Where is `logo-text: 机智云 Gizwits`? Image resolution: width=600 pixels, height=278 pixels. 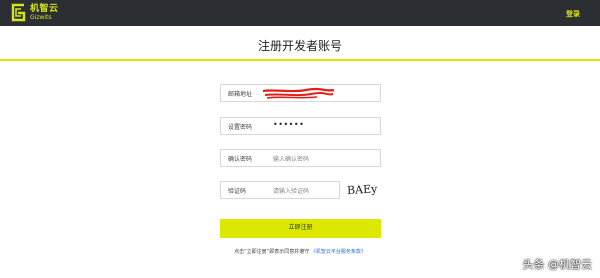
logo-text: 机智云 Gizwits is located at coordinates (44, 12).